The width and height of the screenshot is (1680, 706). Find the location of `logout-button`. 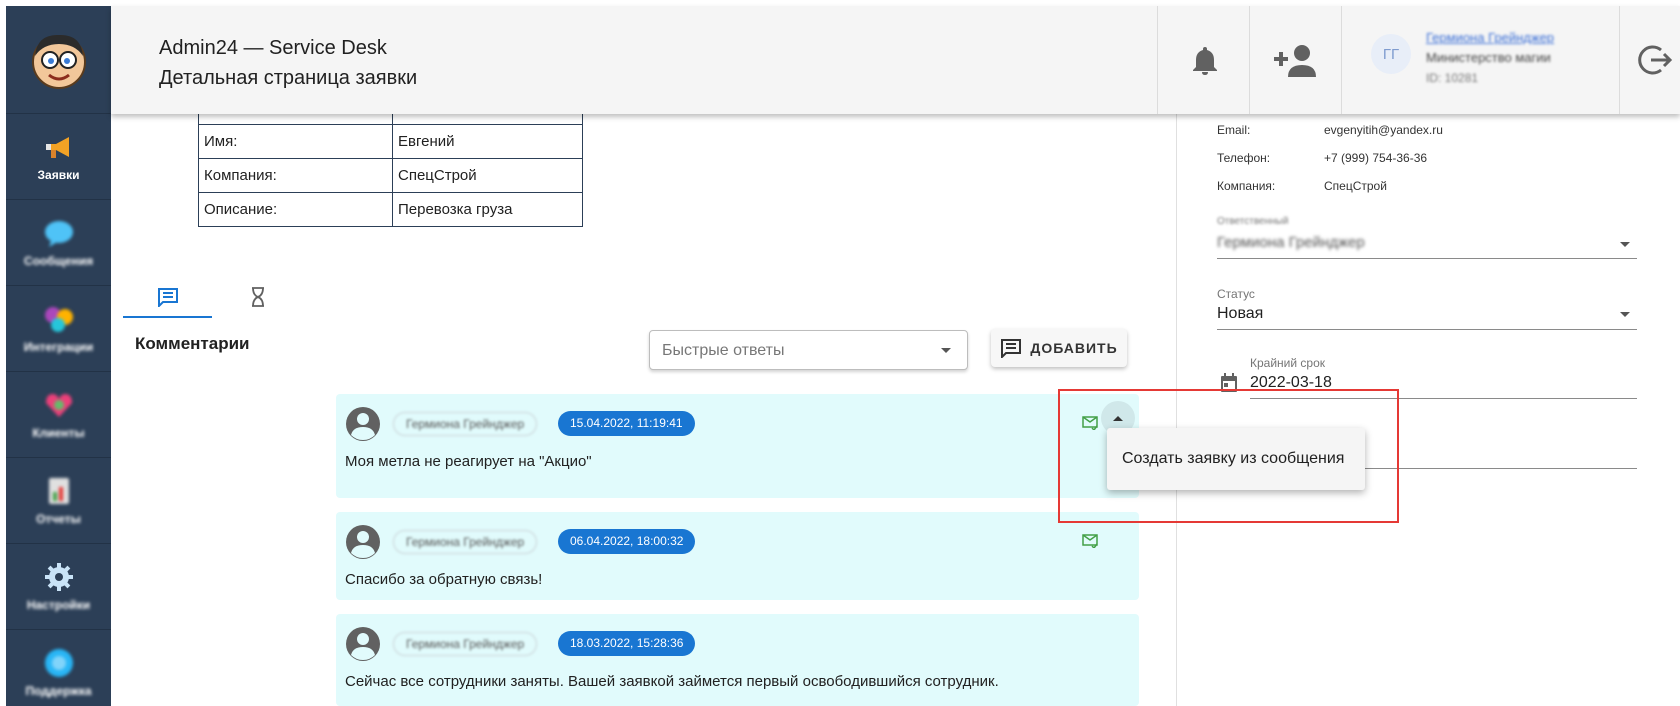

logout-button is located at coordinates (1655, 60).